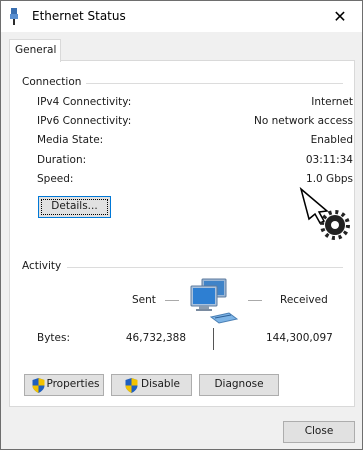 This screenshot has height=450, width=363. What do you see at coordinates (84, 102) in the screenshot?
I see `ipv4-label: IPv4 Connectivity:` at bounding box center [84, 102].